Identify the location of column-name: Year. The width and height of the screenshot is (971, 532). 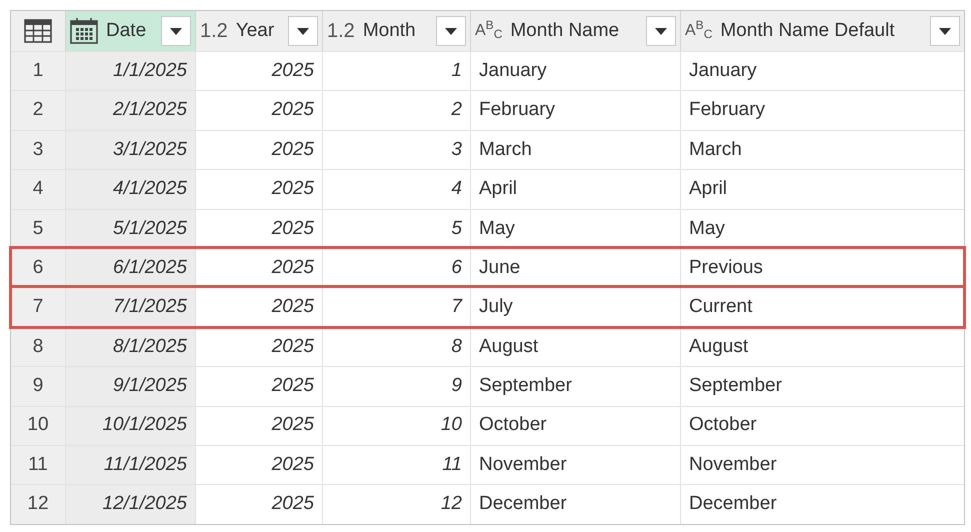
(255, 30).